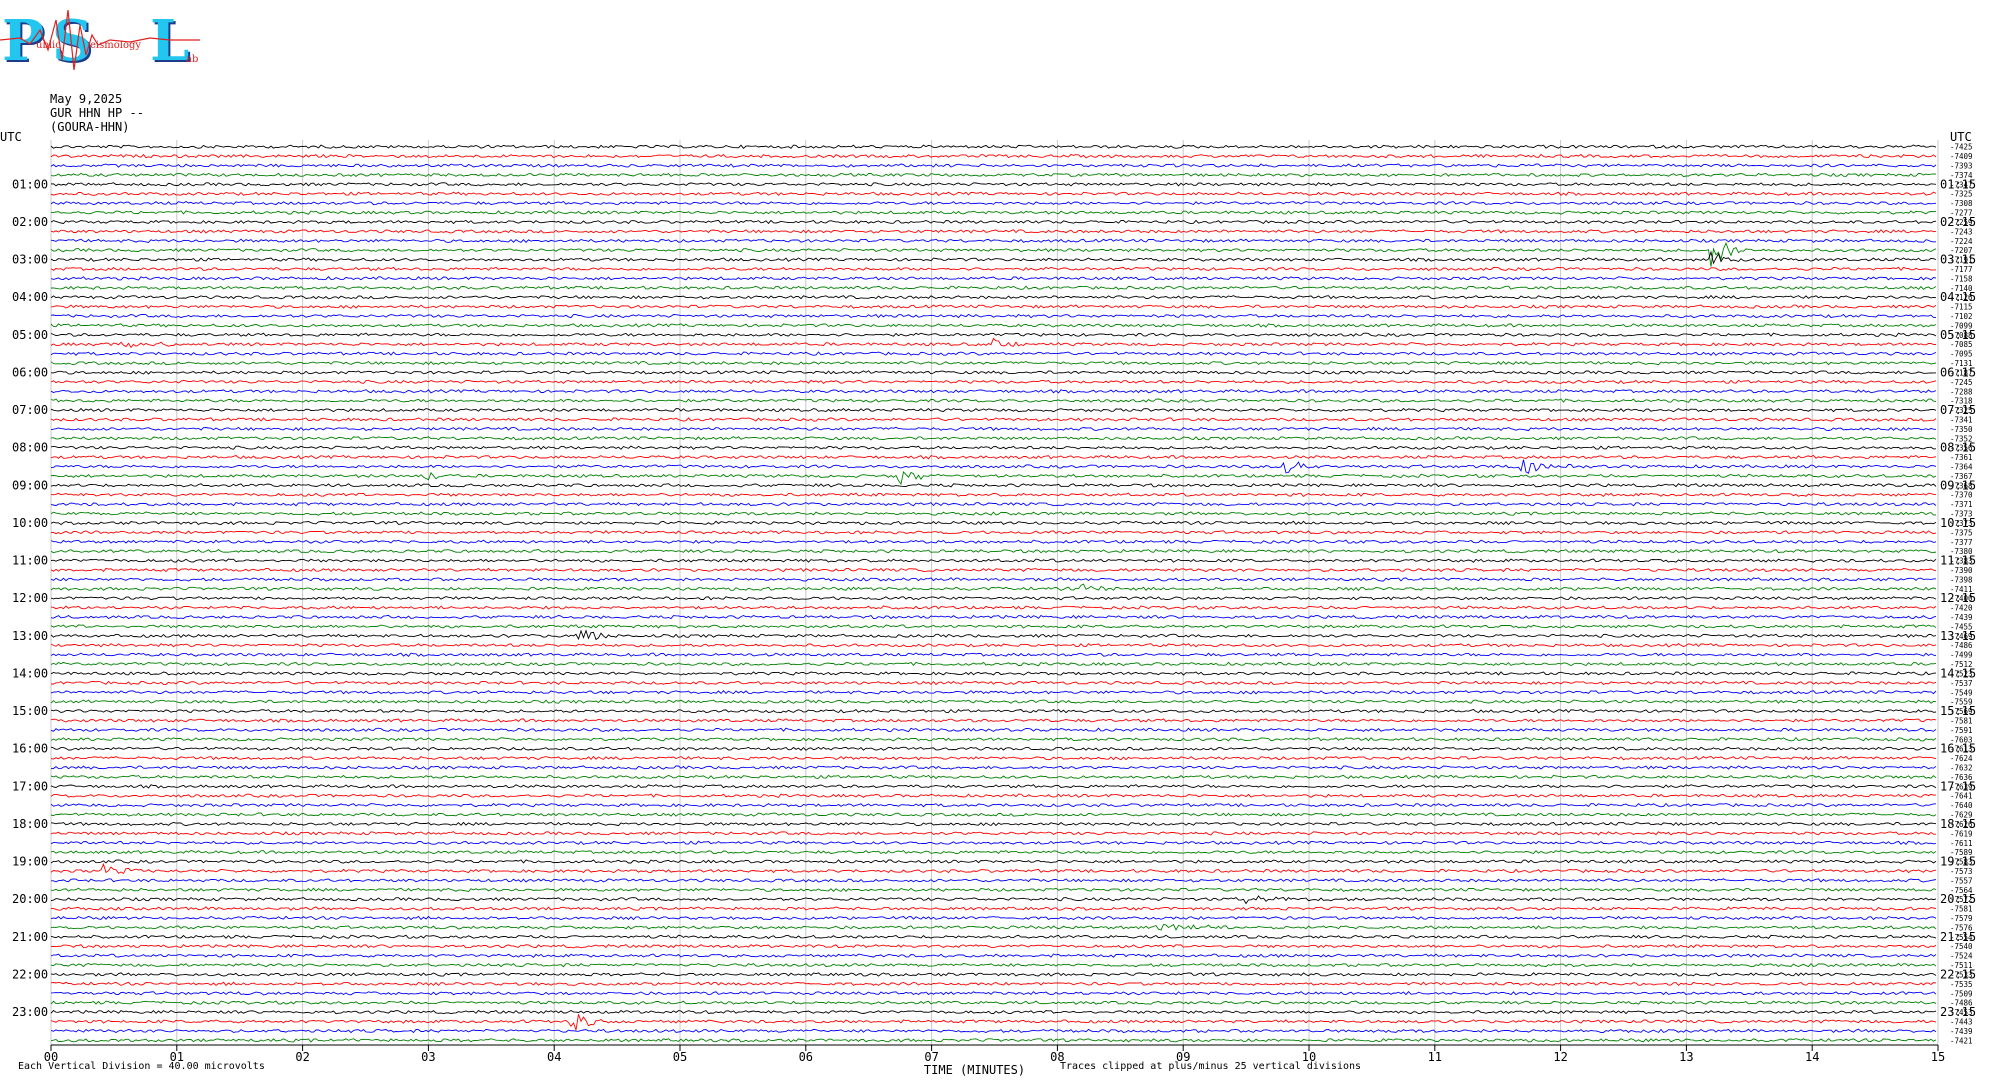  Describe the element at coordinates (1961, 391) in the screenshot. I see `trace-offset-label: -7288` at that location.